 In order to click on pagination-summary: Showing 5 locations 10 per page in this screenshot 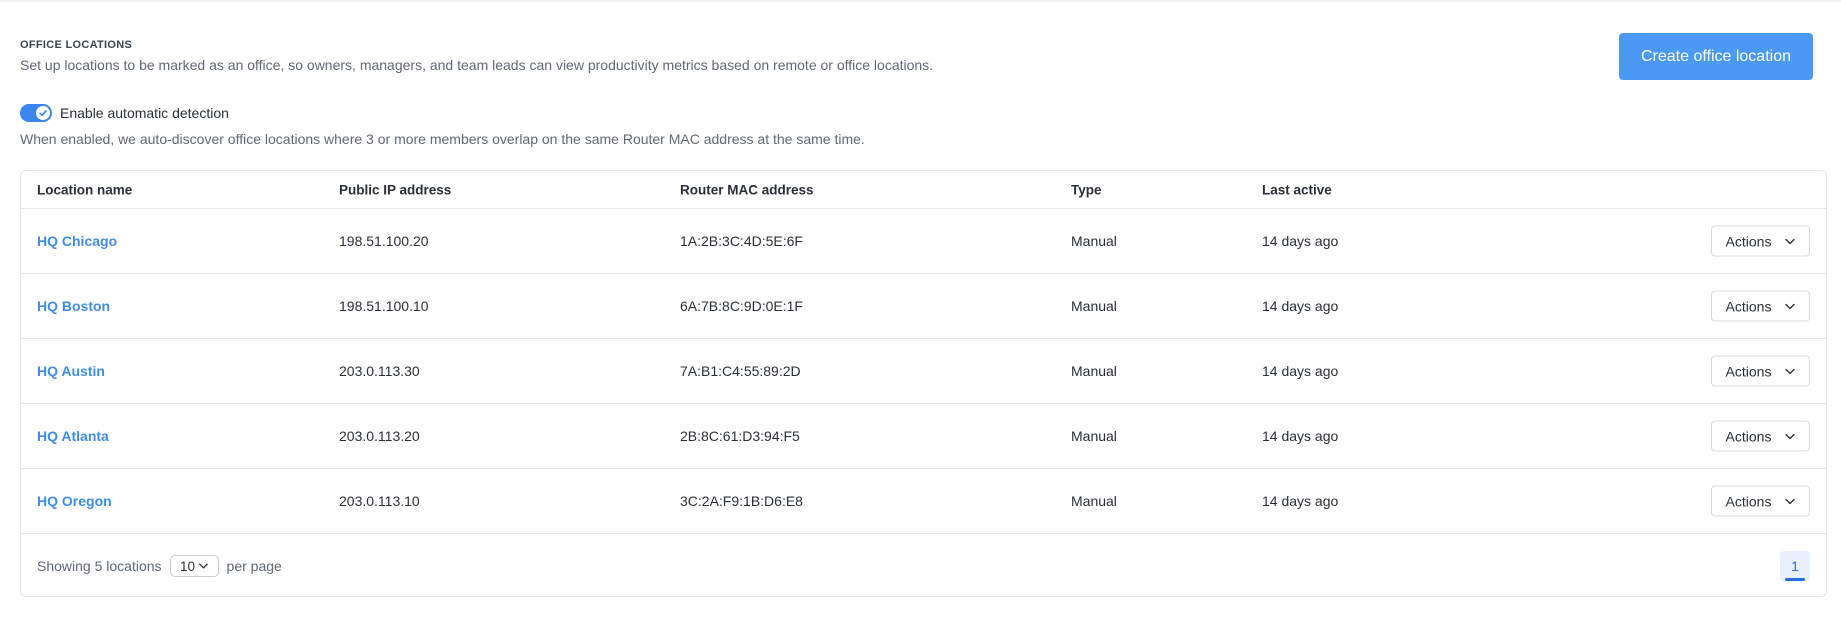, I will do `click(159, 566)`.